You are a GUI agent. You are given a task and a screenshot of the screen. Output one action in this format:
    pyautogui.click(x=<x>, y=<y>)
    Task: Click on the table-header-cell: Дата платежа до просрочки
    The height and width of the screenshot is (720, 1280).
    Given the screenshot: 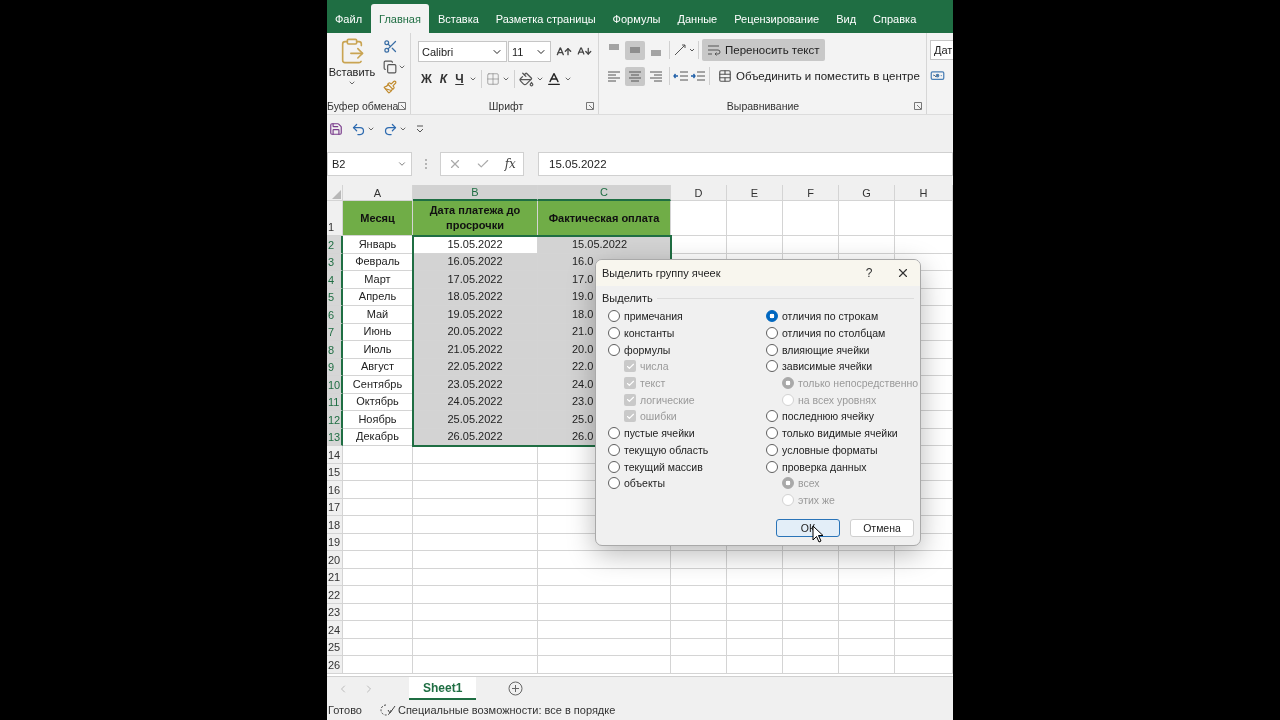 What is the action you would take?
    pyautogui.click(x=475, y=218)
    